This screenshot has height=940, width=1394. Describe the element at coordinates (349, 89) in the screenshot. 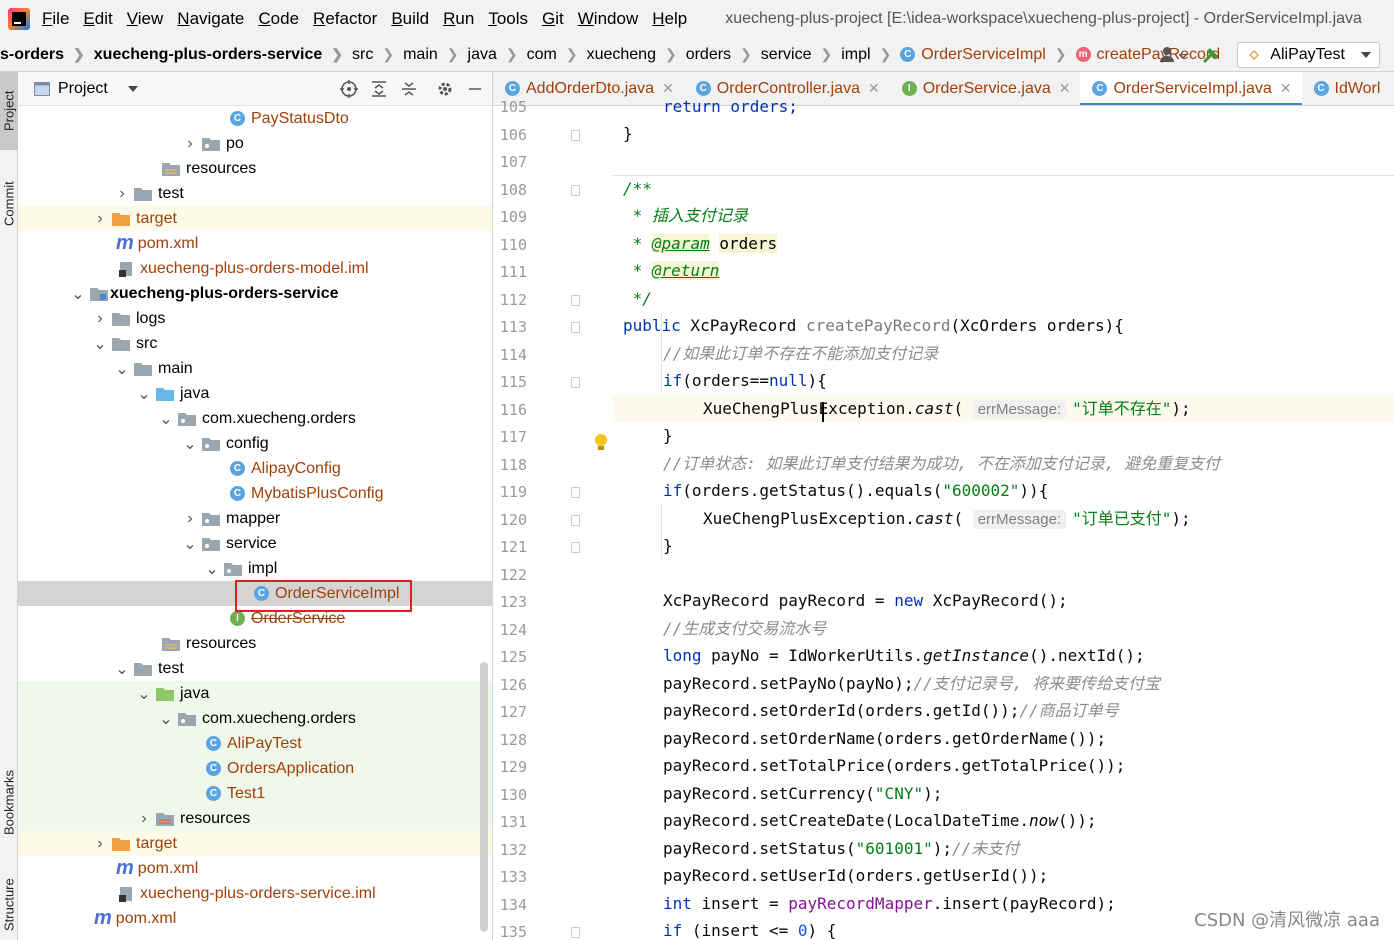

I see `locate-target-icon` at that location.